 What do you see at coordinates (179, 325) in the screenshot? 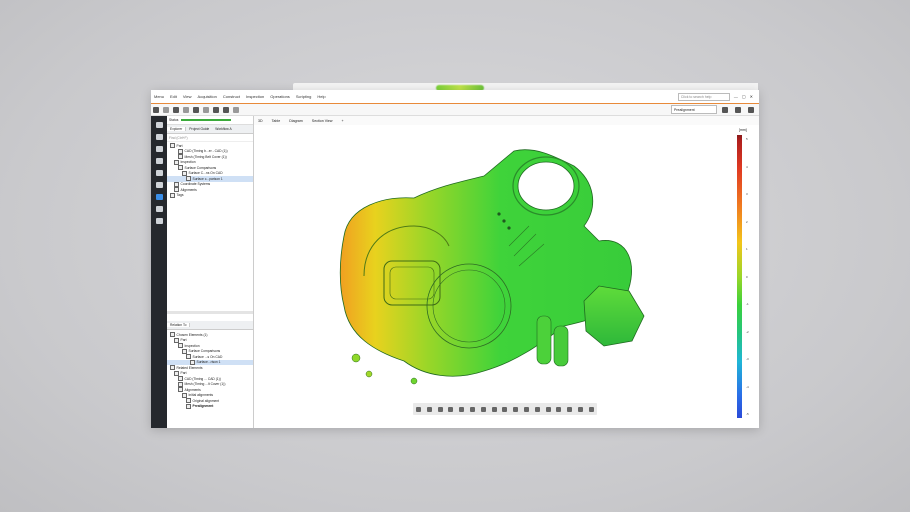
I see `tab-relation-to: Relation To` at bounding box center [179, 325].